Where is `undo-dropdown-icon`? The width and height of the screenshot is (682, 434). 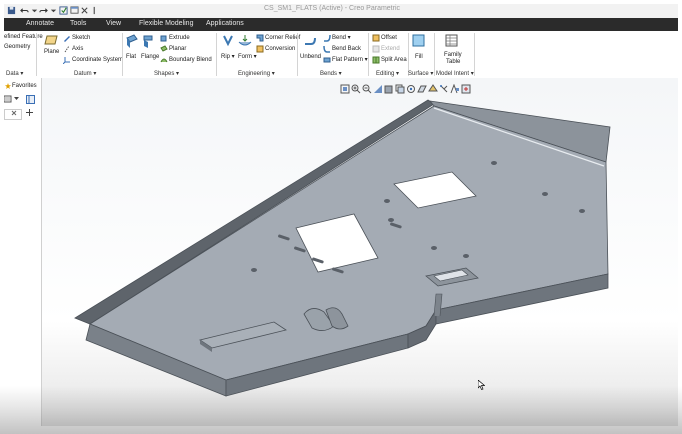
undo-dropdown-icon is located at coordinates (34, 10).